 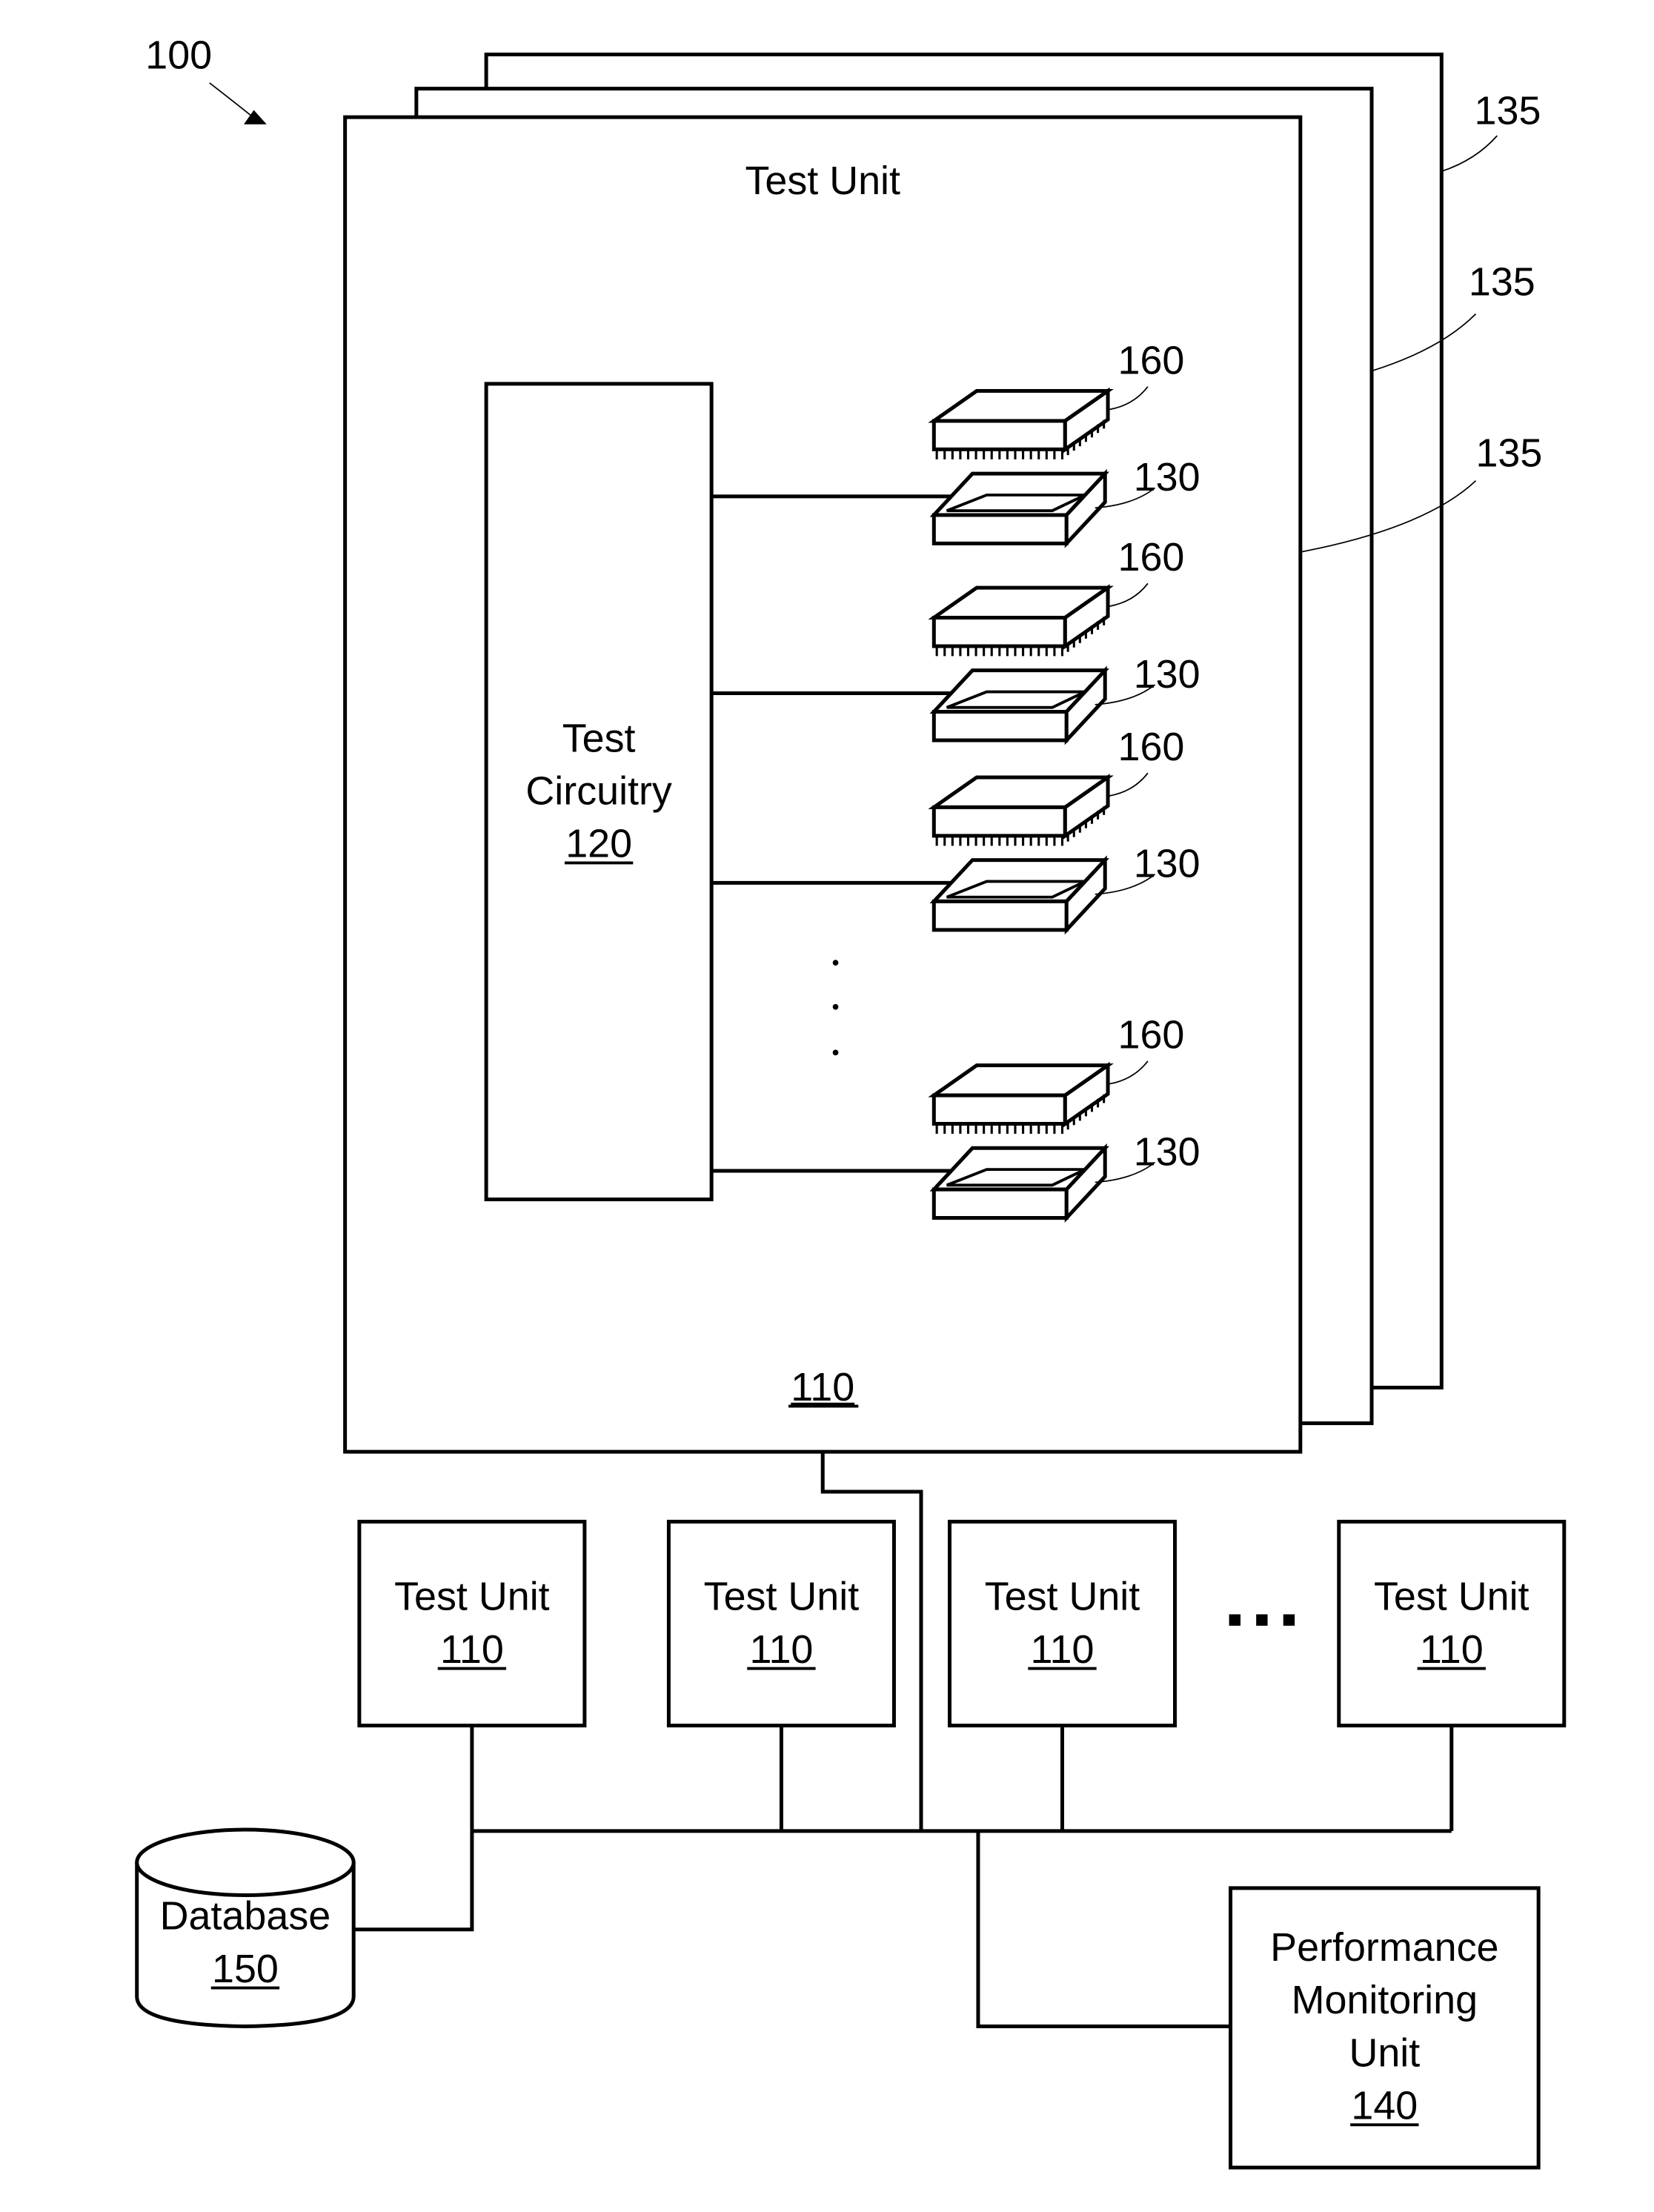 What do you see at coordinates (233, 101) in the screenshot?
I see `ref-100-leader` at bounding box center [233, 101].